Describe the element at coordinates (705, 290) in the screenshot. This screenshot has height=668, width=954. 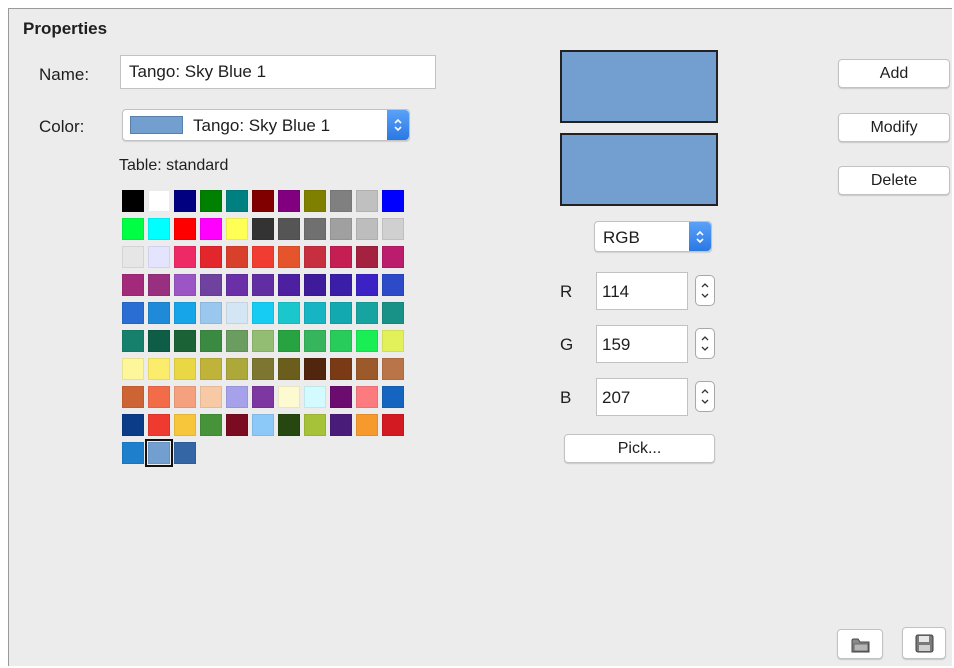
I see `channel-stepper-r` at that location.